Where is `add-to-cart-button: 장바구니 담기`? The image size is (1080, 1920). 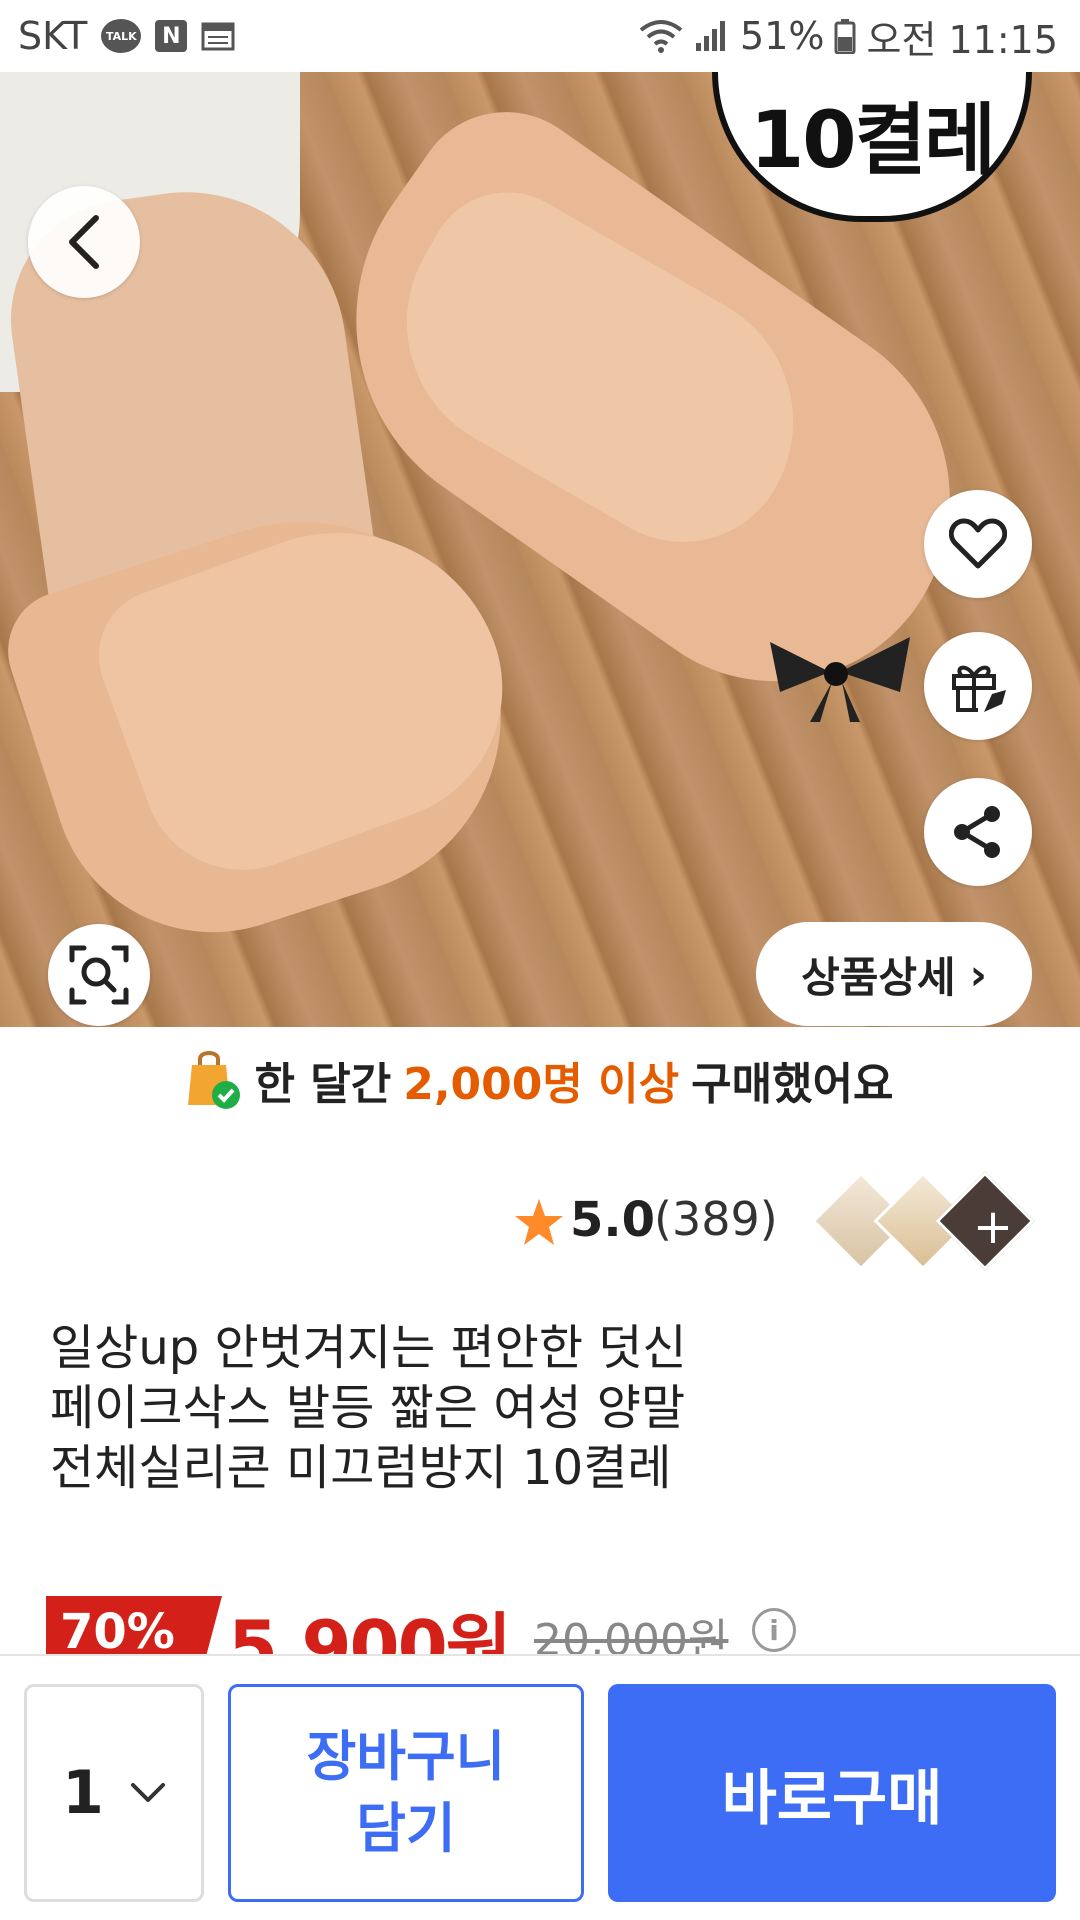
add-to-cart-button: 장바구니 담기 is located at coordinates (406, 1793).